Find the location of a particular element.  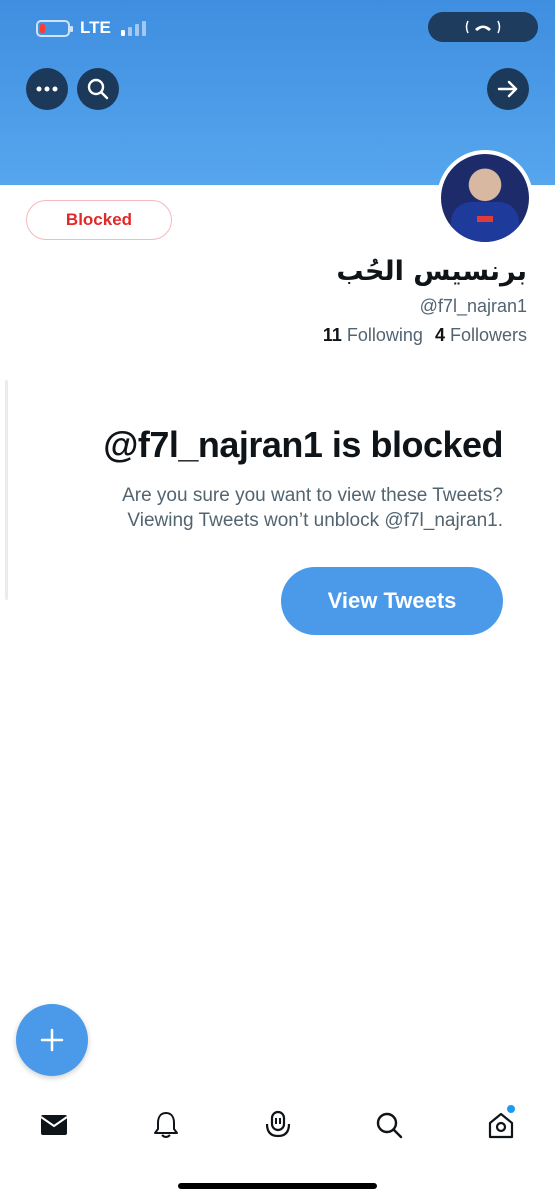

avatar-photo is located at coordinates (485, 198).